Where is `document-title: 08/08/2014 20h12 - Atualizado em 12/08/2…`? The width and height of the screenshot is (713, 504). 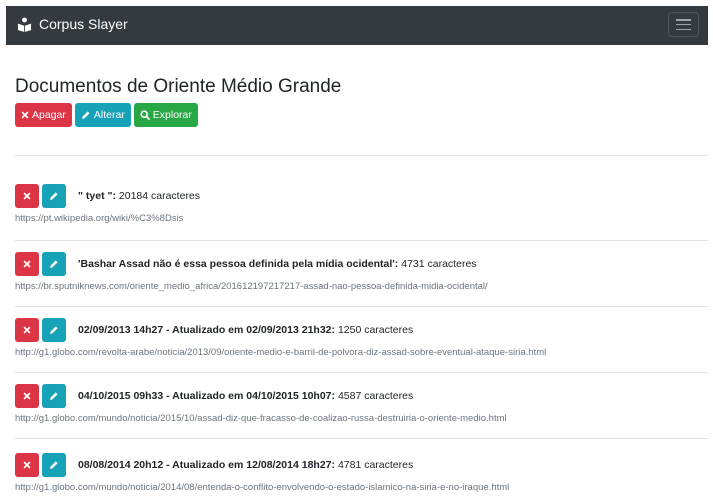 document-title: 08/08/2014 20h12 - Atualizado em 12/08/2… is located at coordinates (245, 465).